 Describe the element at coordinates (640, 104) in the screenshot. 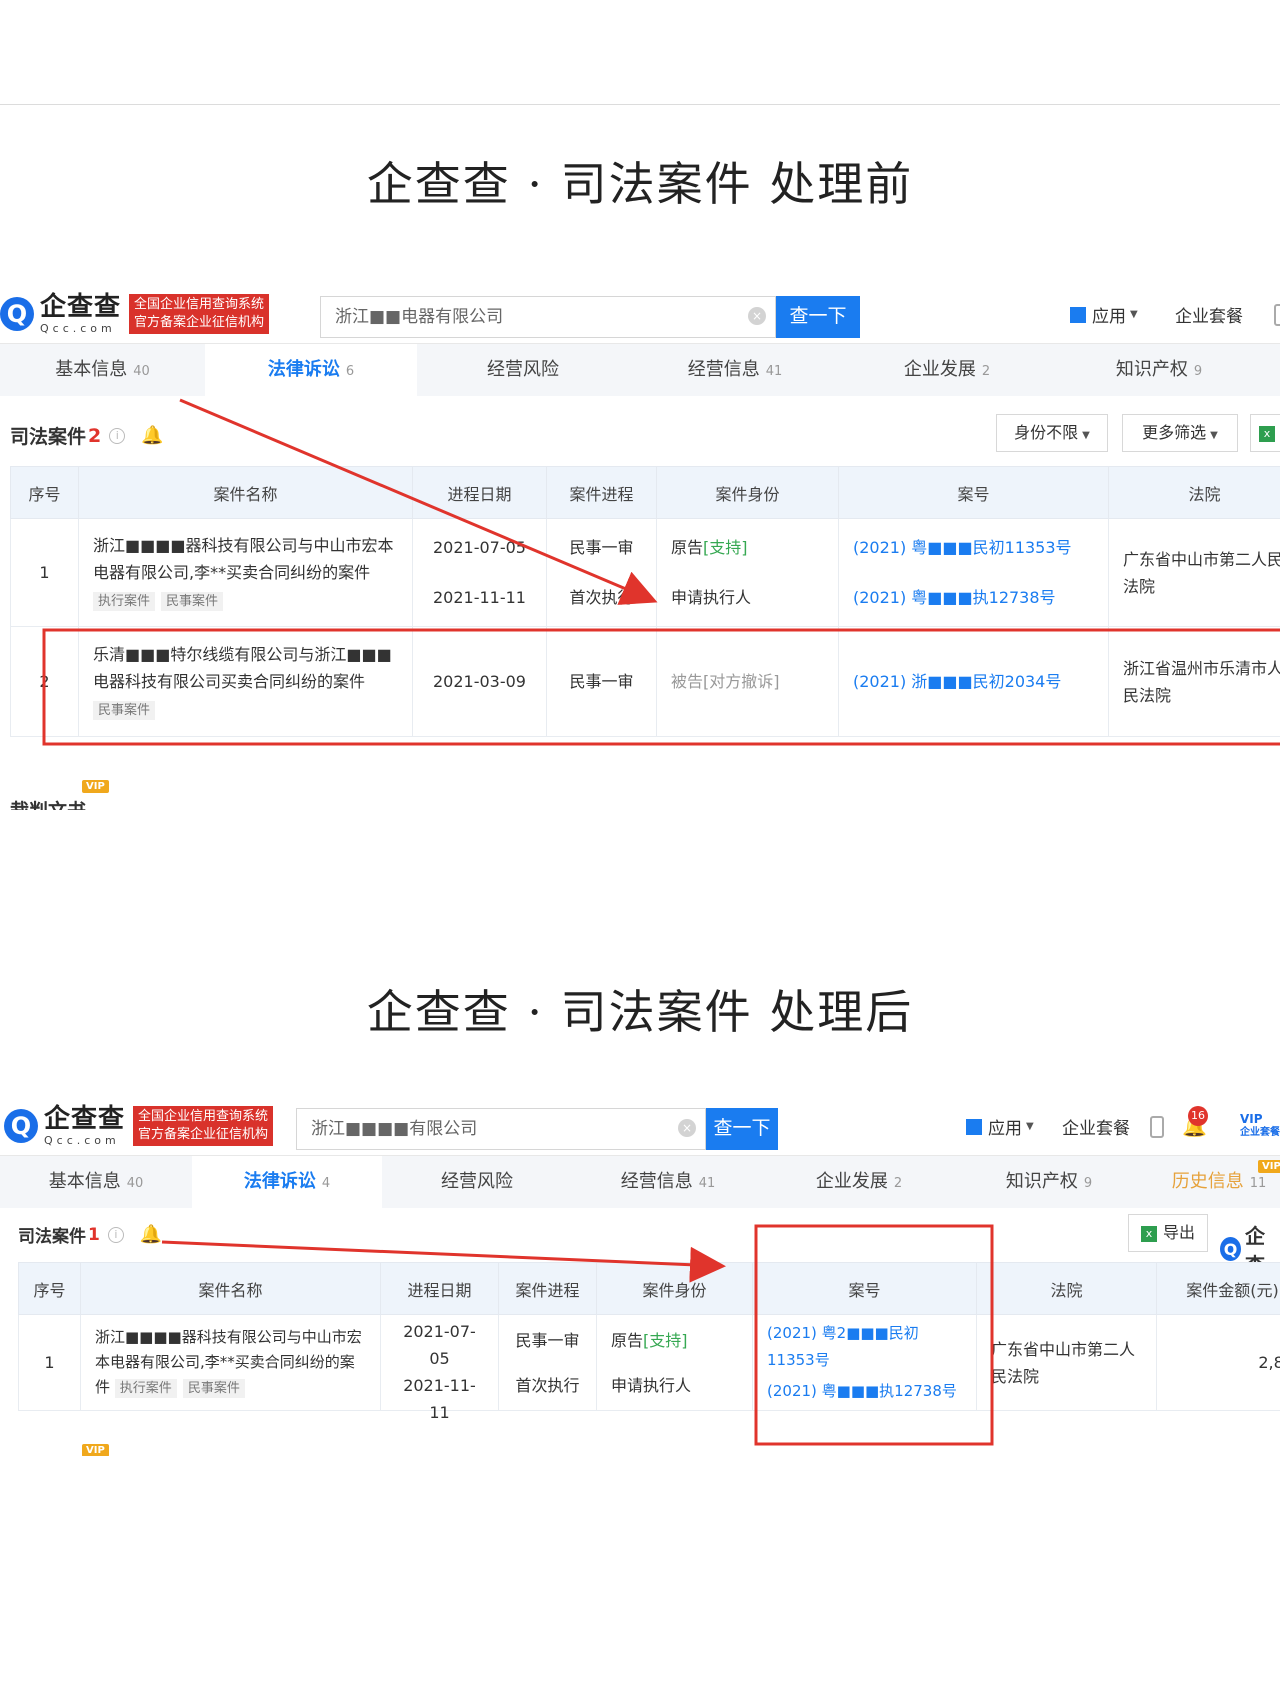

I see `top-divider` at that location.